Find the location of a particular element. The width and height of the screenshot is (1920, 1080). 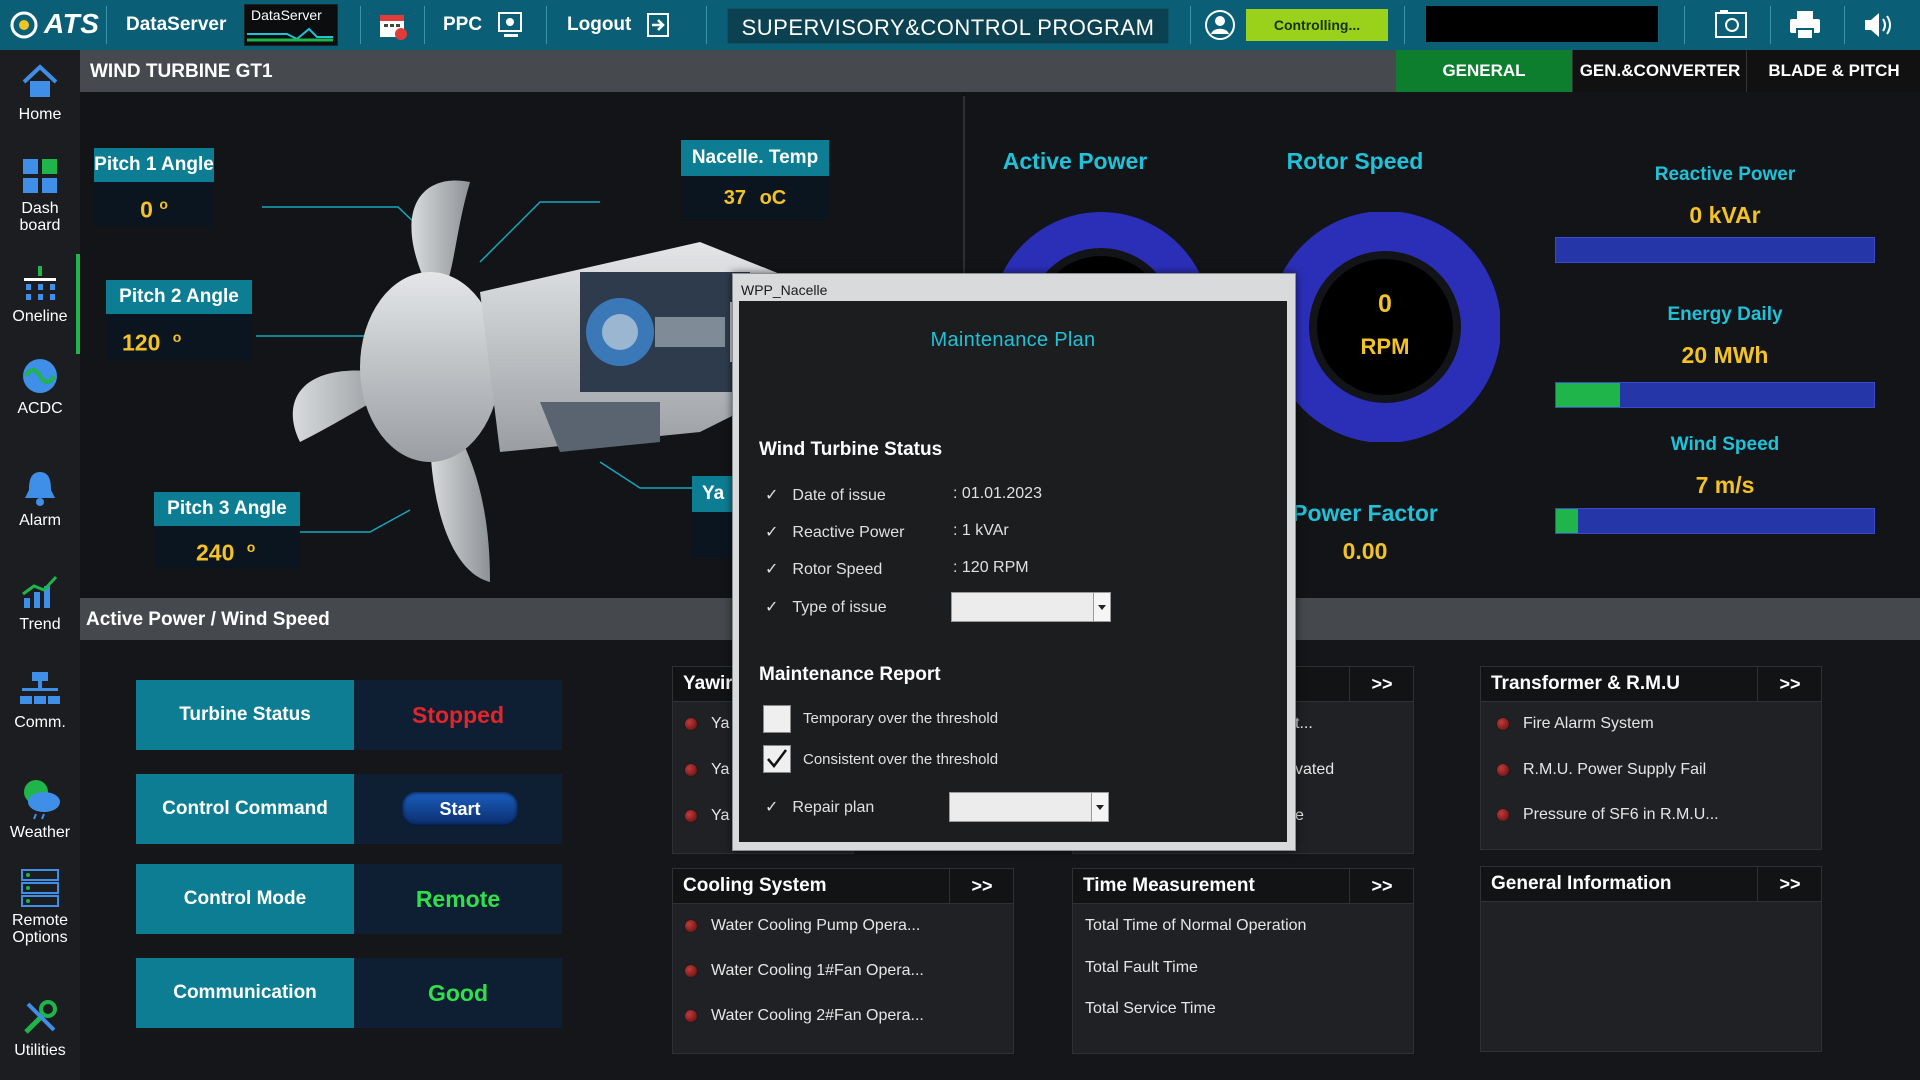

status-row-date-value: : 01.01.2023 is located at coordinates (997, 493).